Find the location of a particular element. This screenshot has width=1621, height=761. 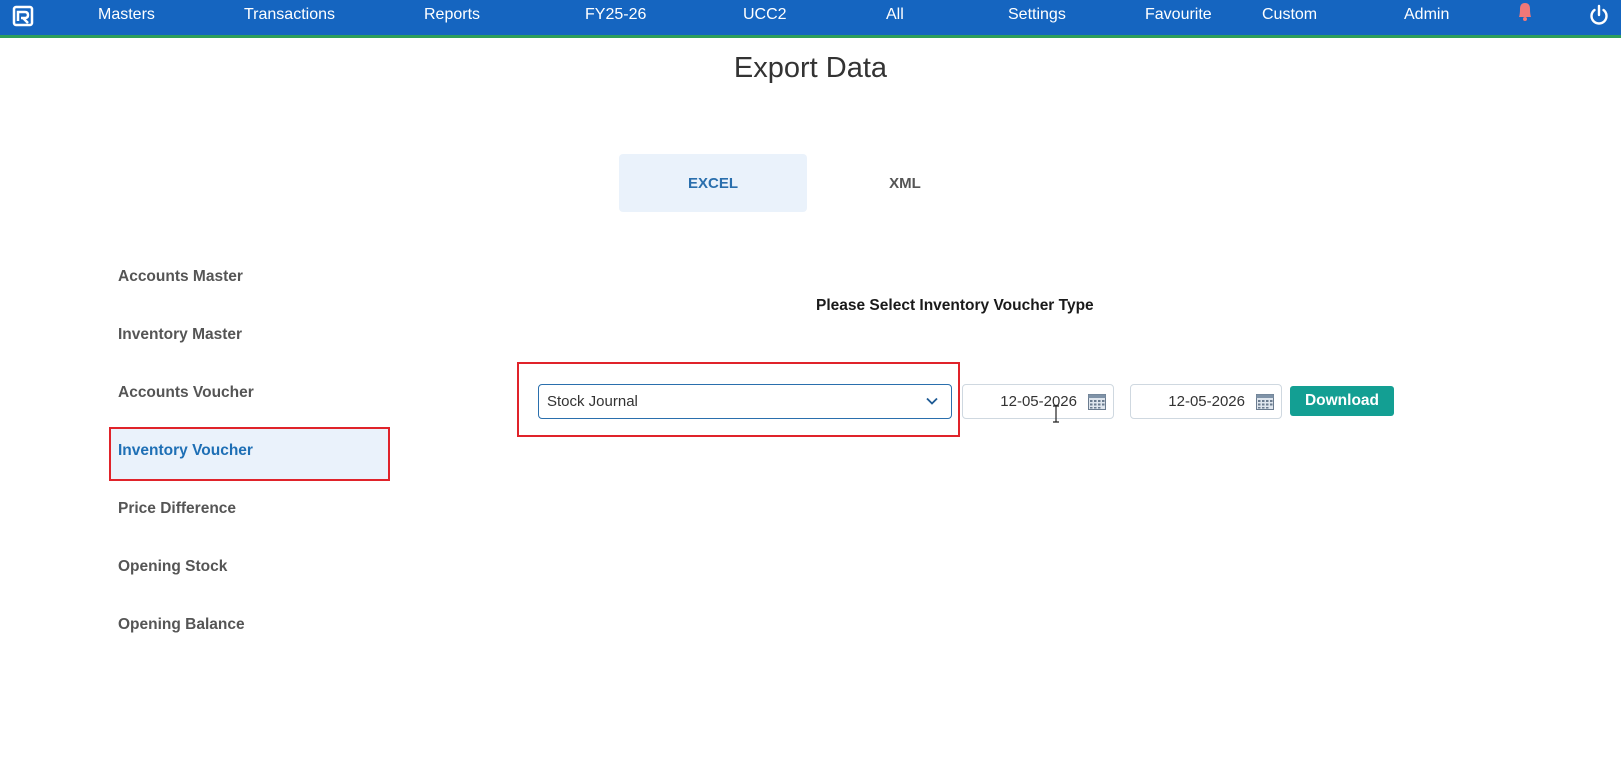

nav-ucc2: UCC2 is located at coordinates (765, 15).